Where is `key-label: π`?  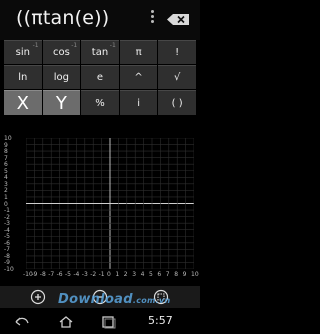 key-label: π is located at coordinates (138, 52).